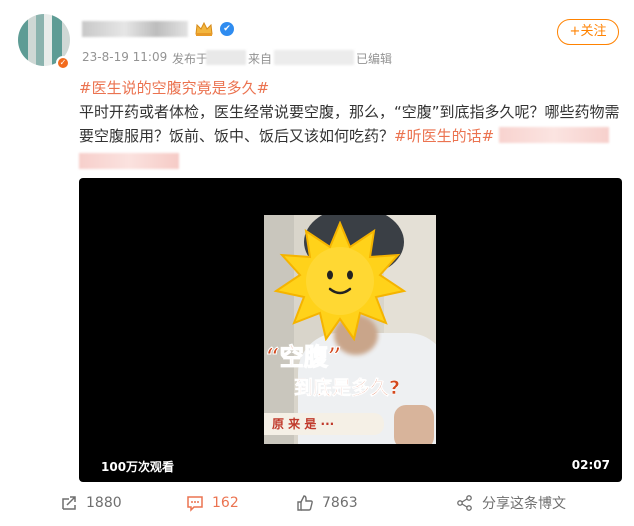 The image size is (634, 526). Describe the element at coordinates (195, 504) in the screenshot. I see `comment-icon` at that location.